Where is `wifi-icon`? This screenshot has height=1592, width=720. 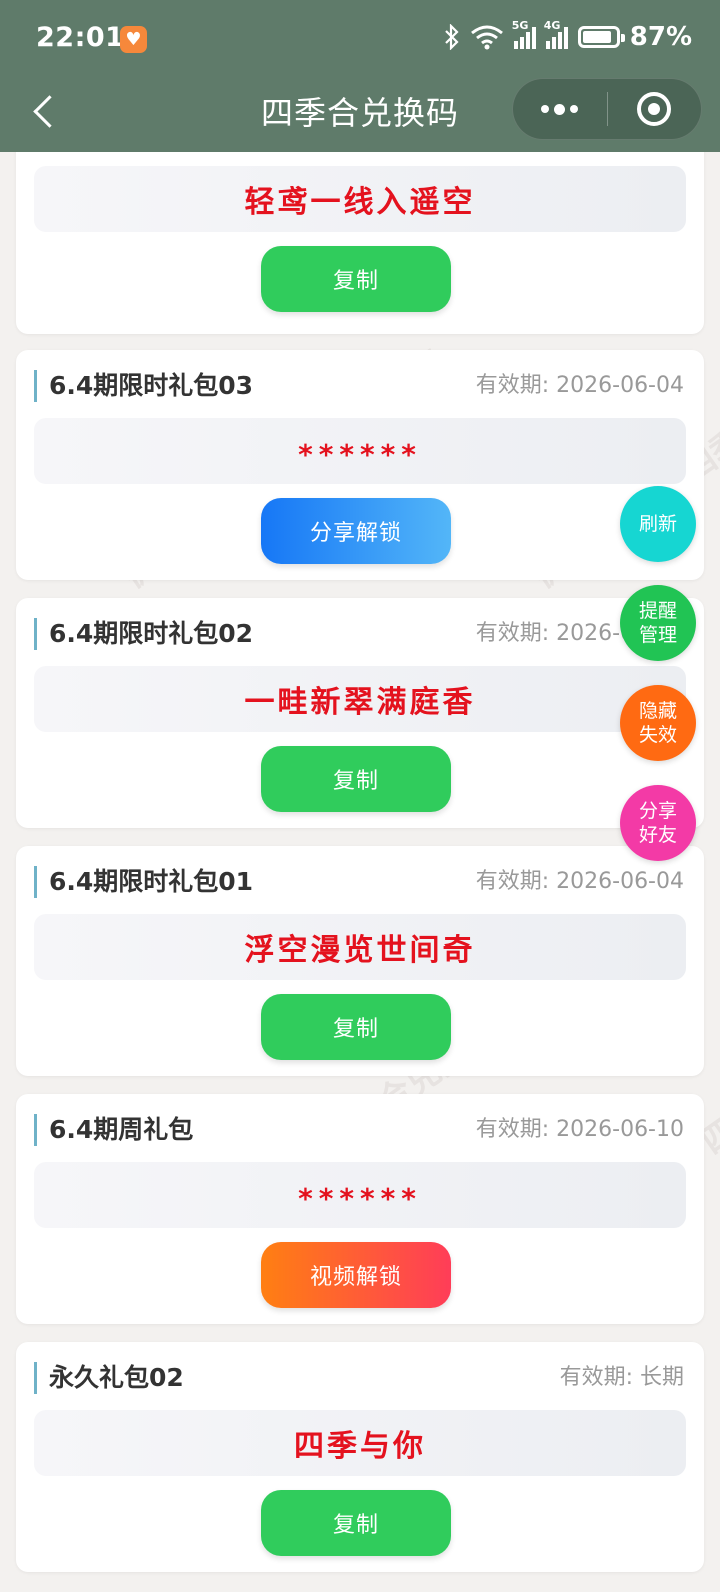
wifi-icon is located at coordinates (486, 37).